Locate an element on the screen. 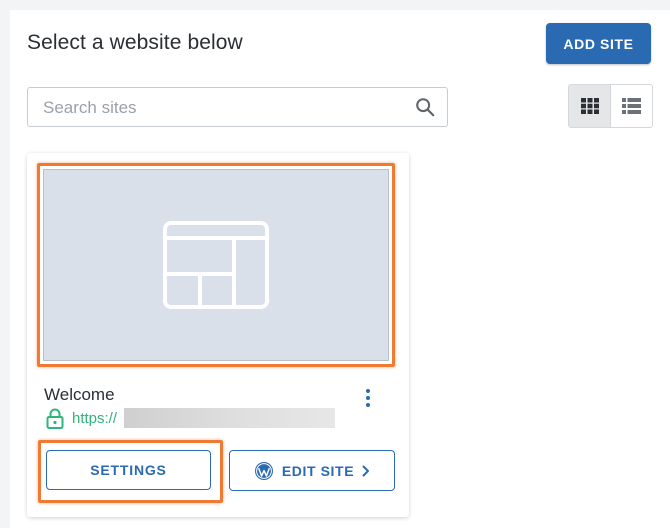 This screenshot has width=670, height=528. edit-site-button: EDIT SITE is located at coordinates (312, 470).